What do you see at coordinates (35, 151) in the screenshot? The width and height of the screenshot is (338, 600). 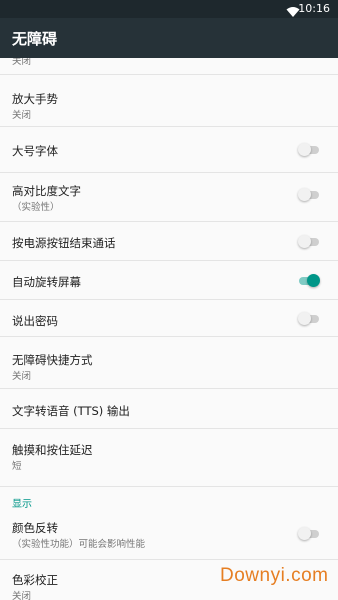 I see `list-item-label: 大号字体` at bounding box center [35, 151].